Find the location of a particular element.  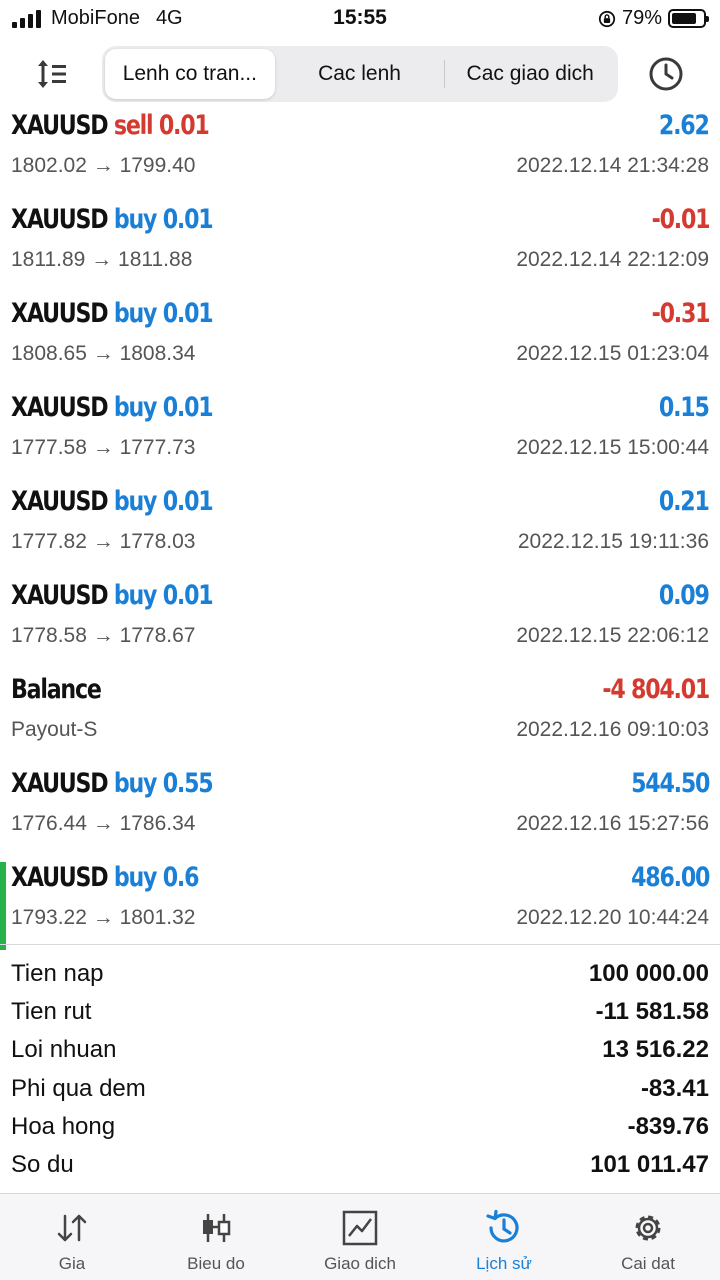

carrier-name: MobiFone is located at coordinates (95, 18).